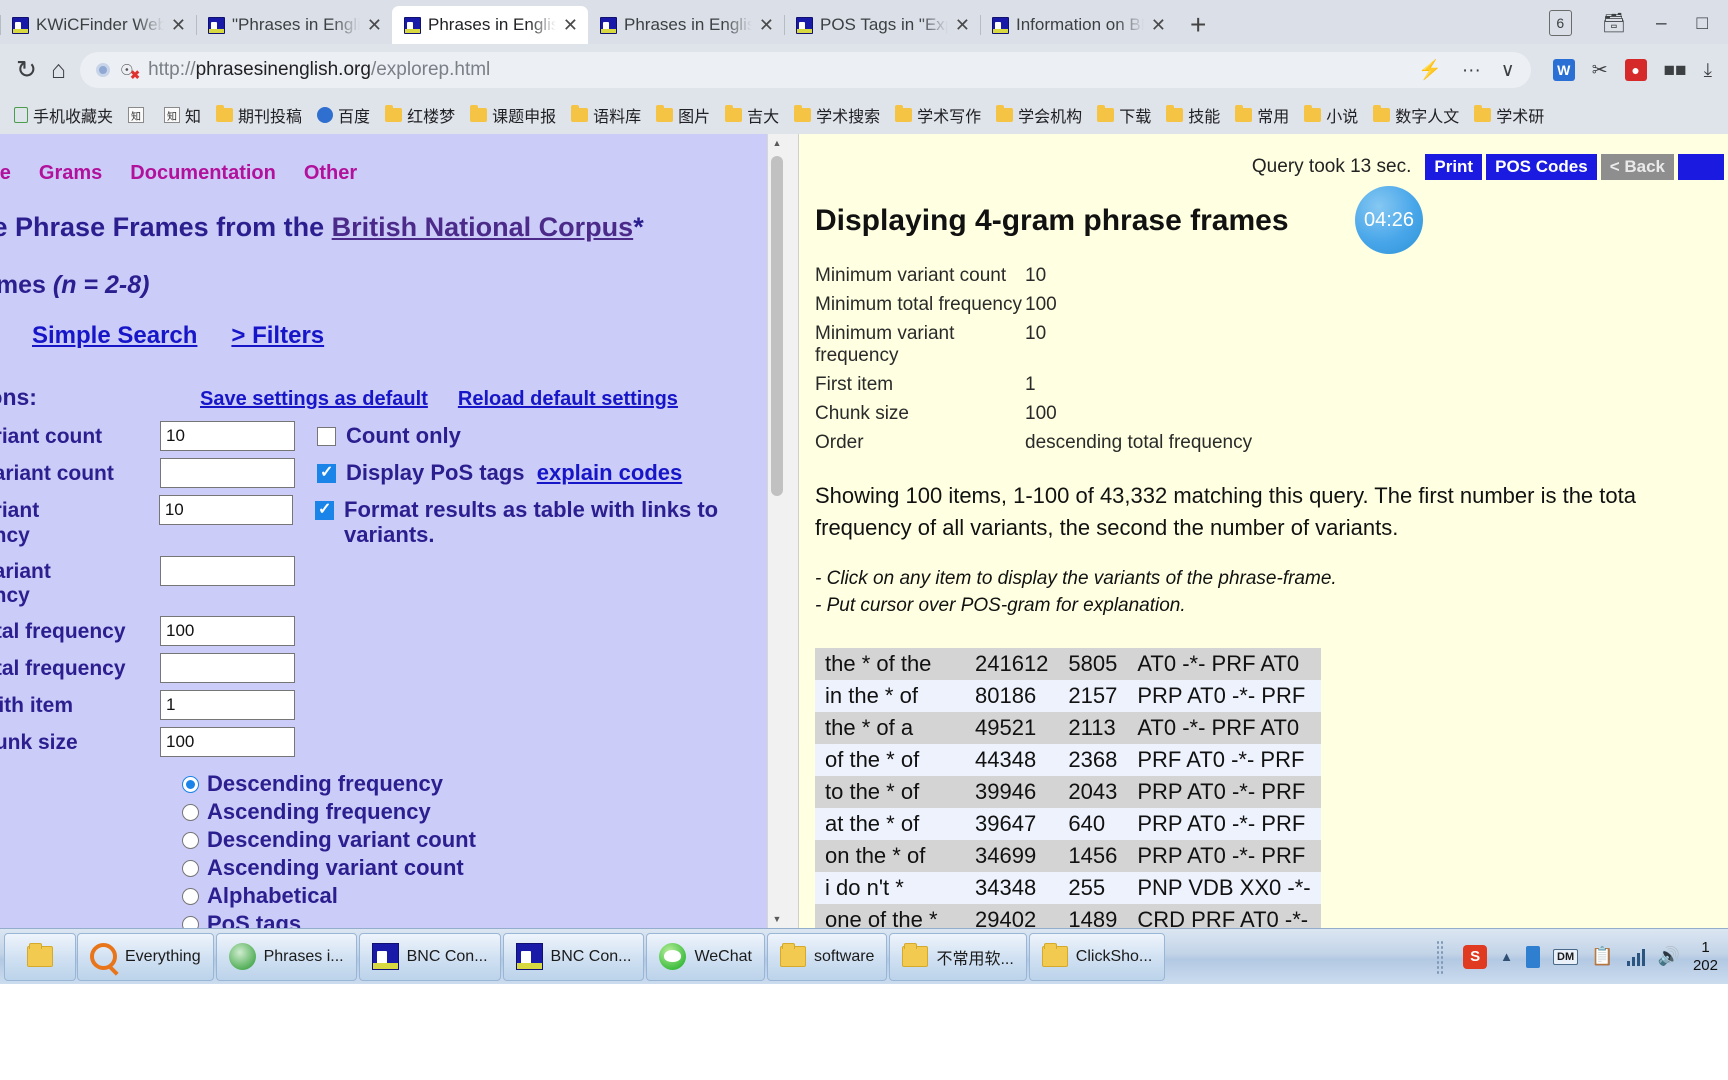 The image size is (1728, 1080). I want to click on count-only-checkbox, so click(326, 436).